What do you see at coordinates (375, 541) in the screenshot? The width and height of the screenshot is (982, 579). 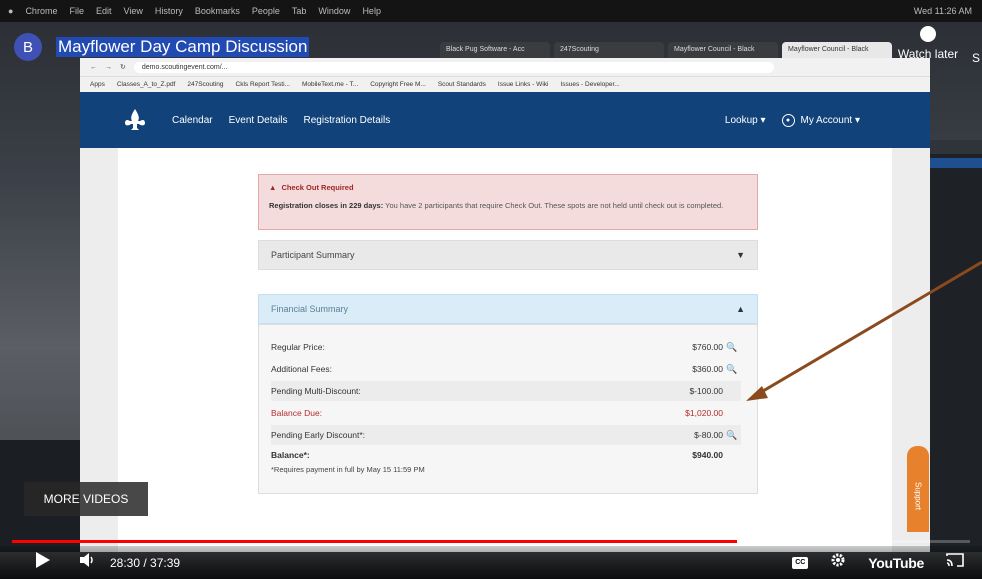 I see `progress-fill` at bounding box center [375, 541].